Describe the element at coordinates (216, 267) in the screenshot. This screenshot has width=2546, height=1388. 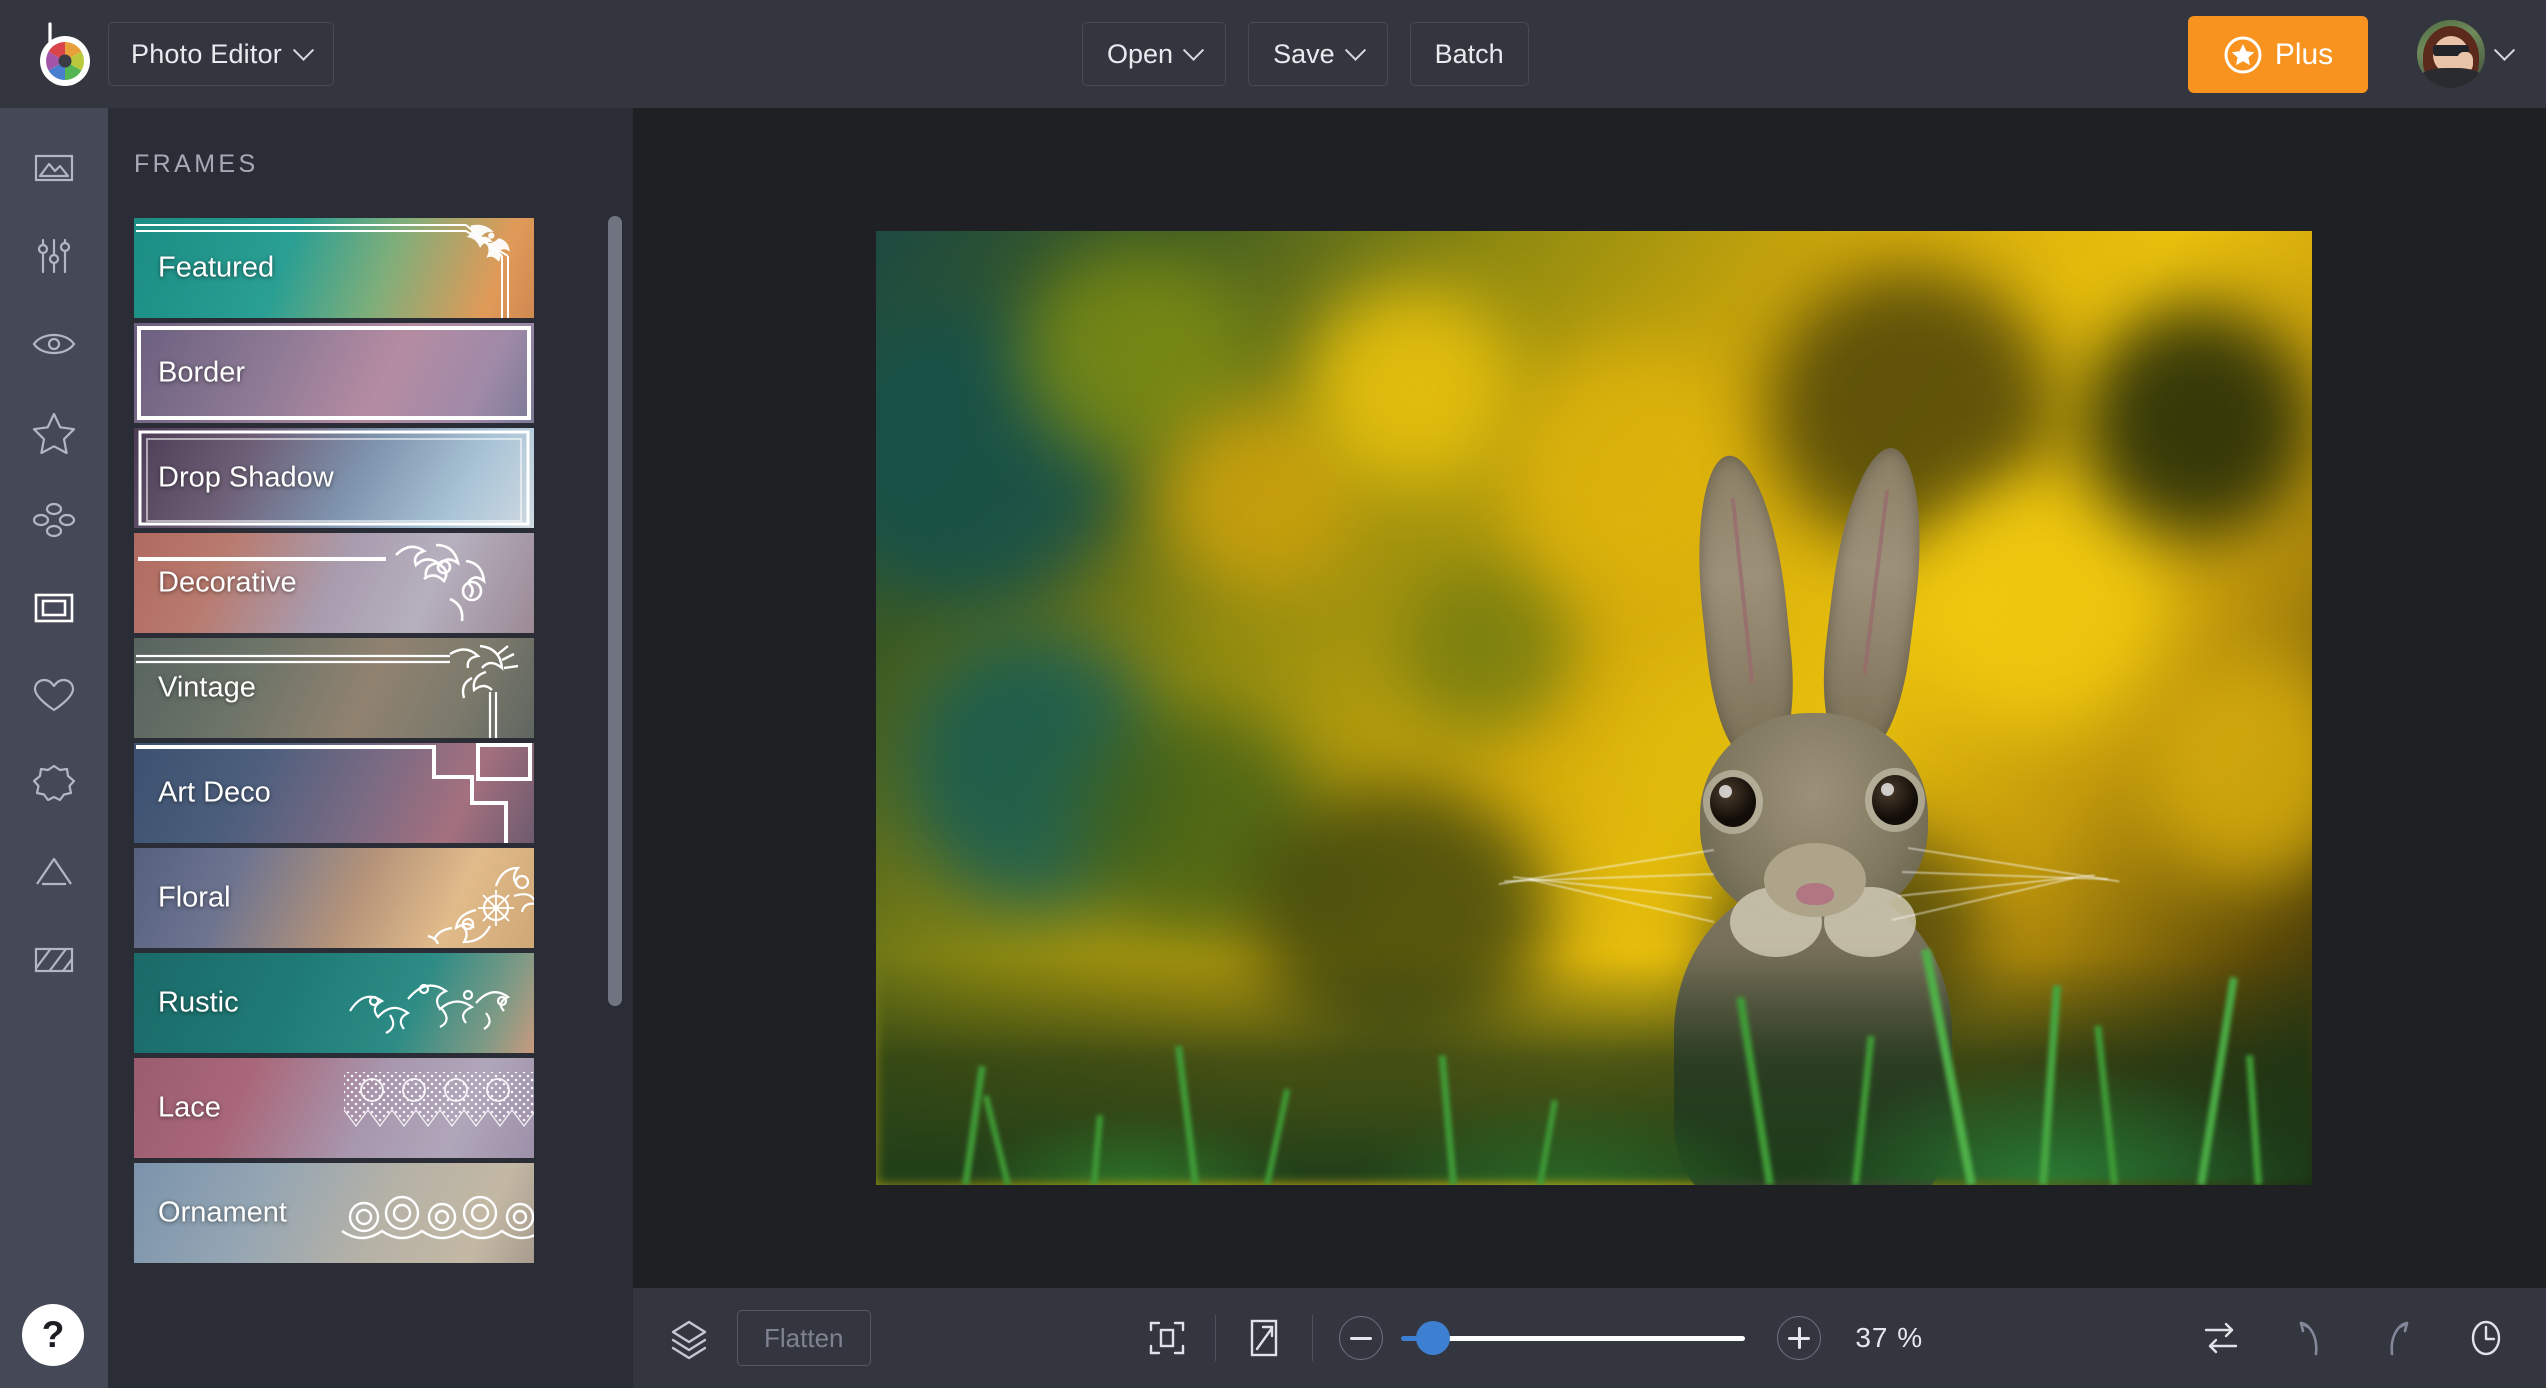
I see `list-item-label: Featured` at that location.